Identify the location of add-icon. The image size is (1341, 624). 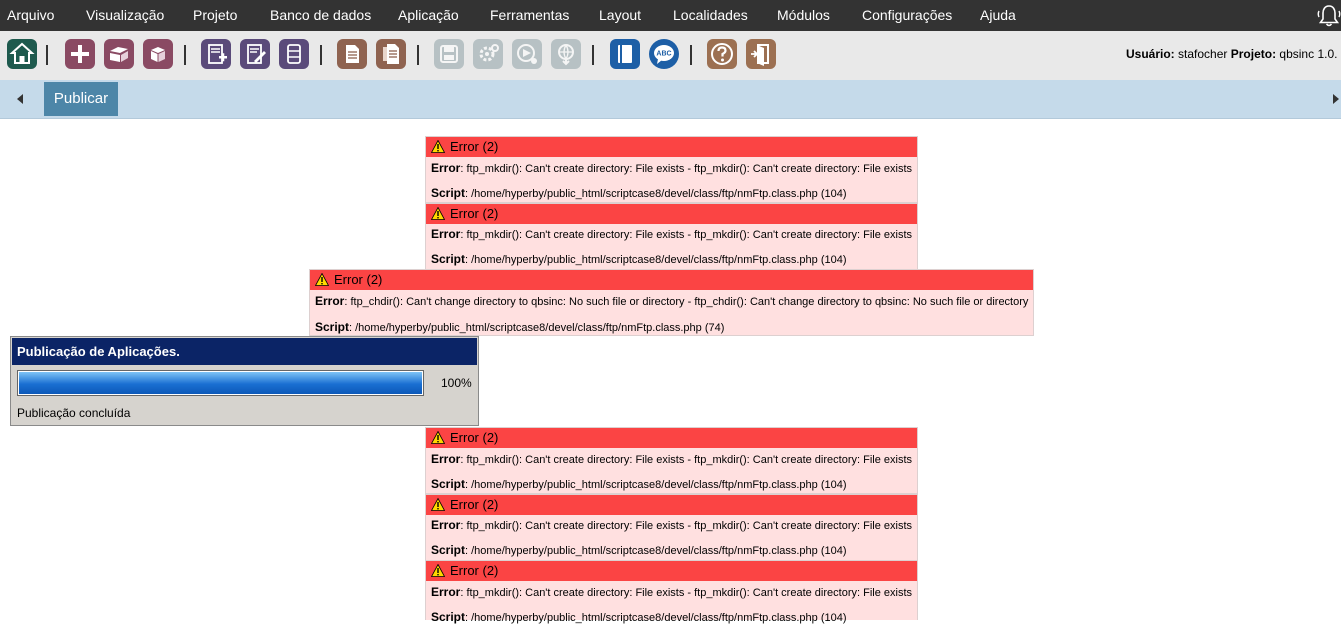
(80, 54).